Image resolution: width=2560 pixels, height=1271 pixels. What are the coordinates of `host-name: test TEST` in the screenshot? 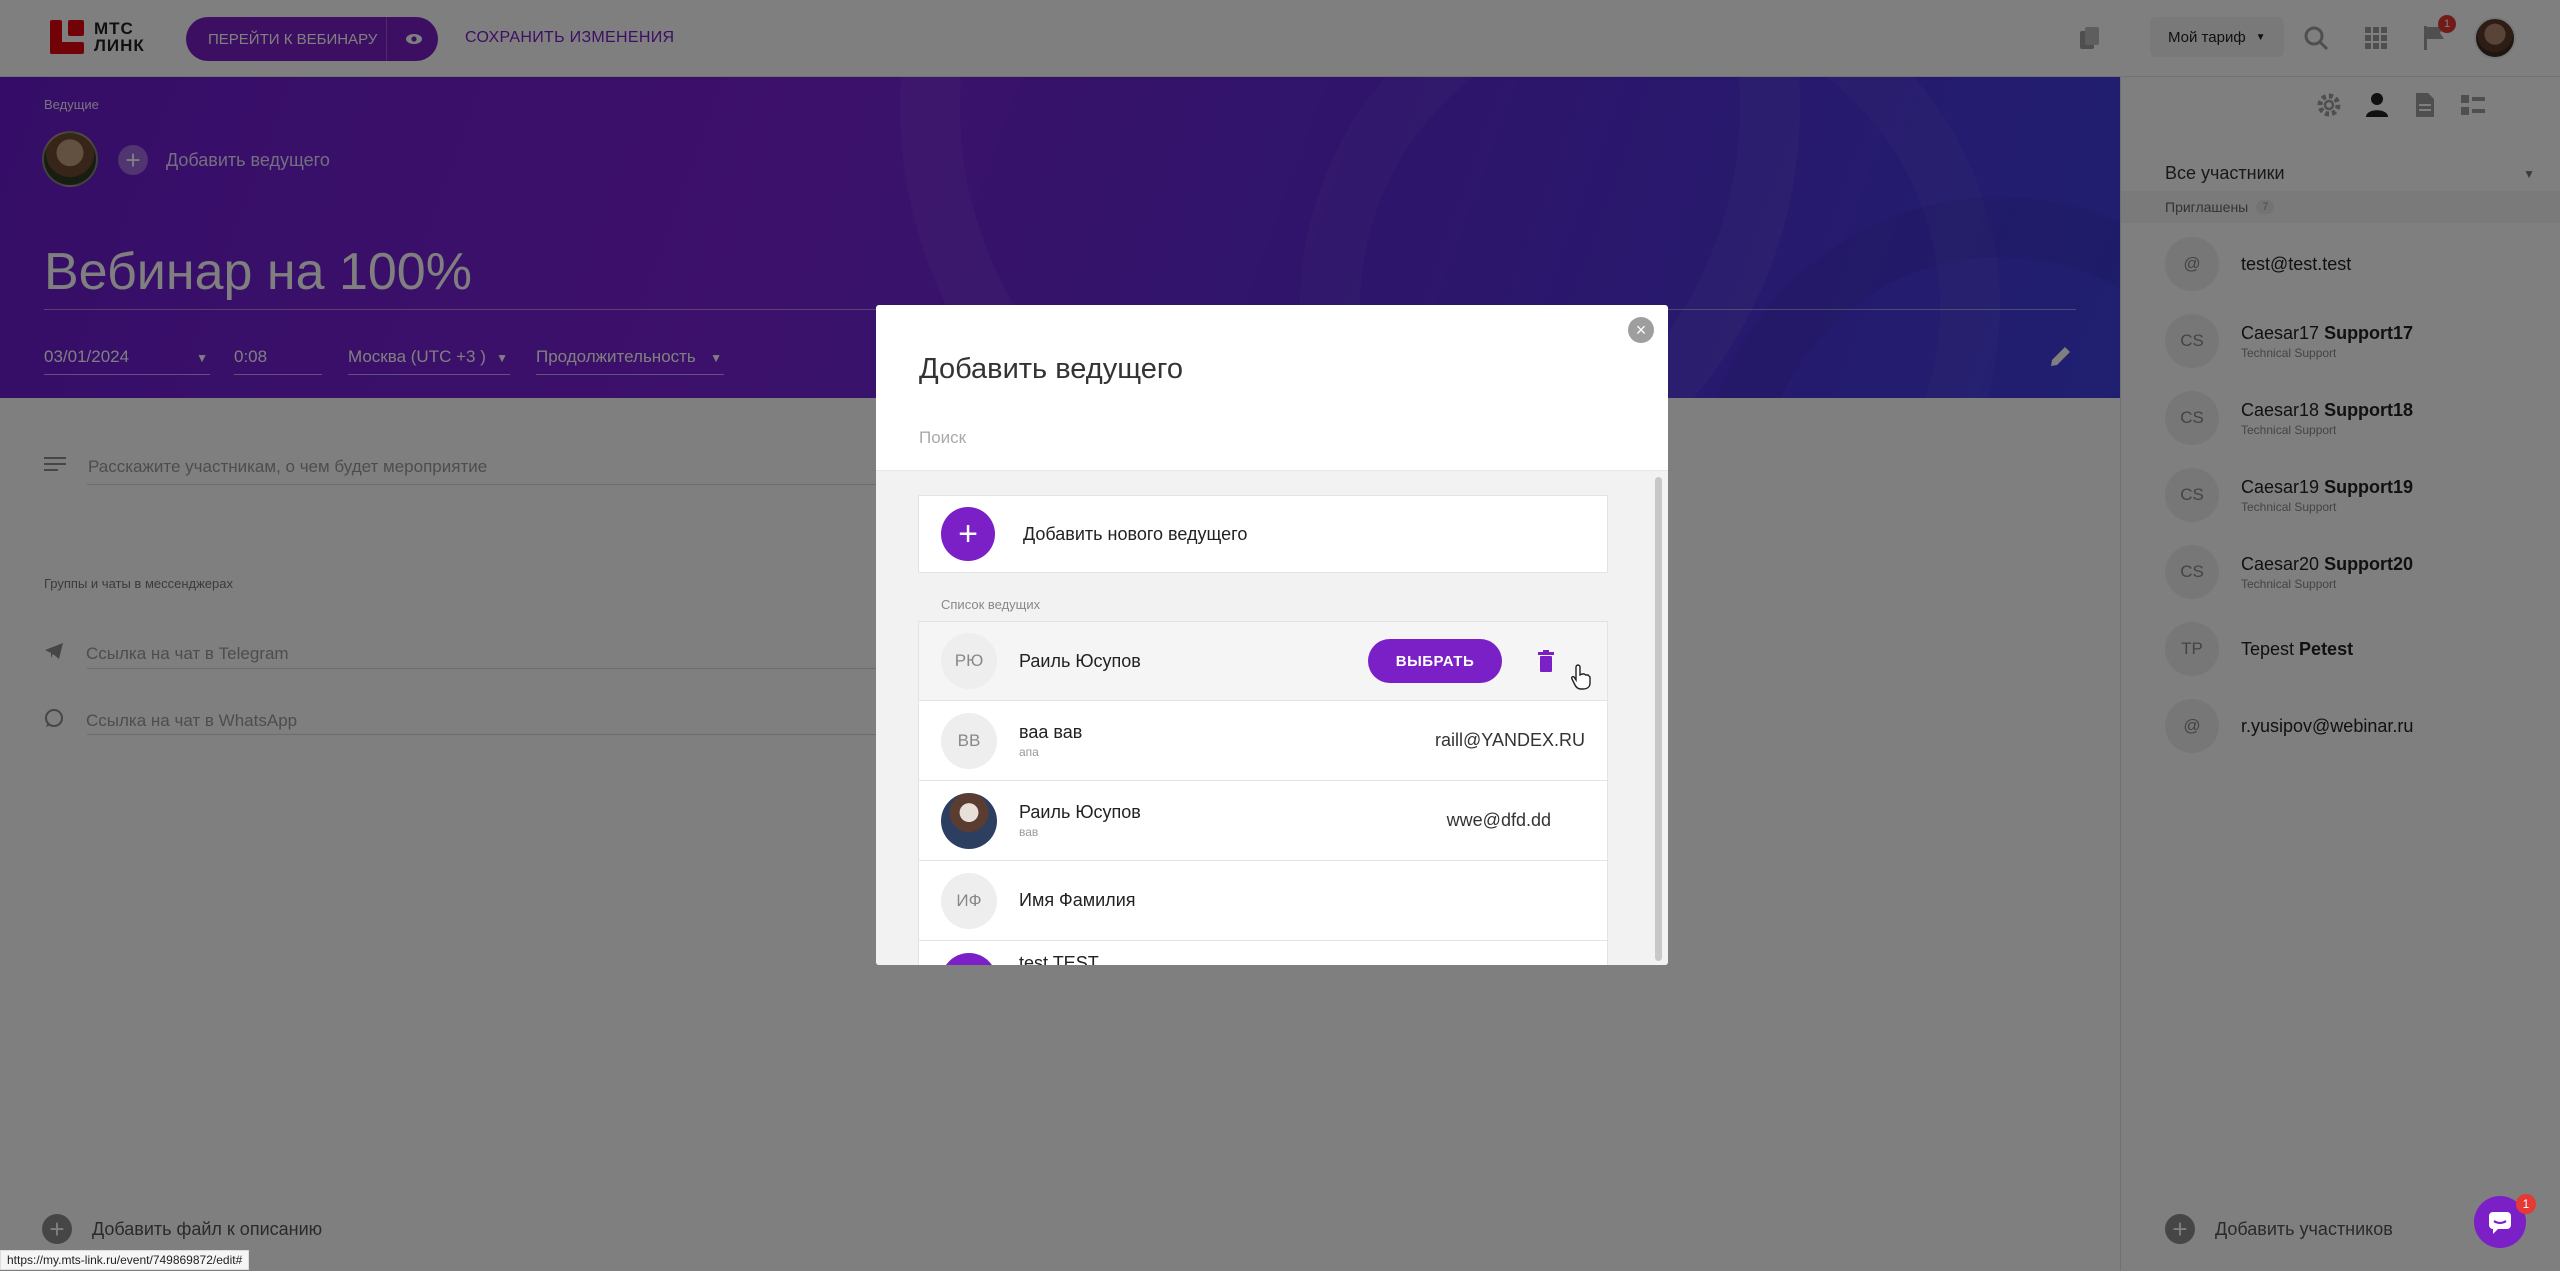 It's located at (1059, 959).